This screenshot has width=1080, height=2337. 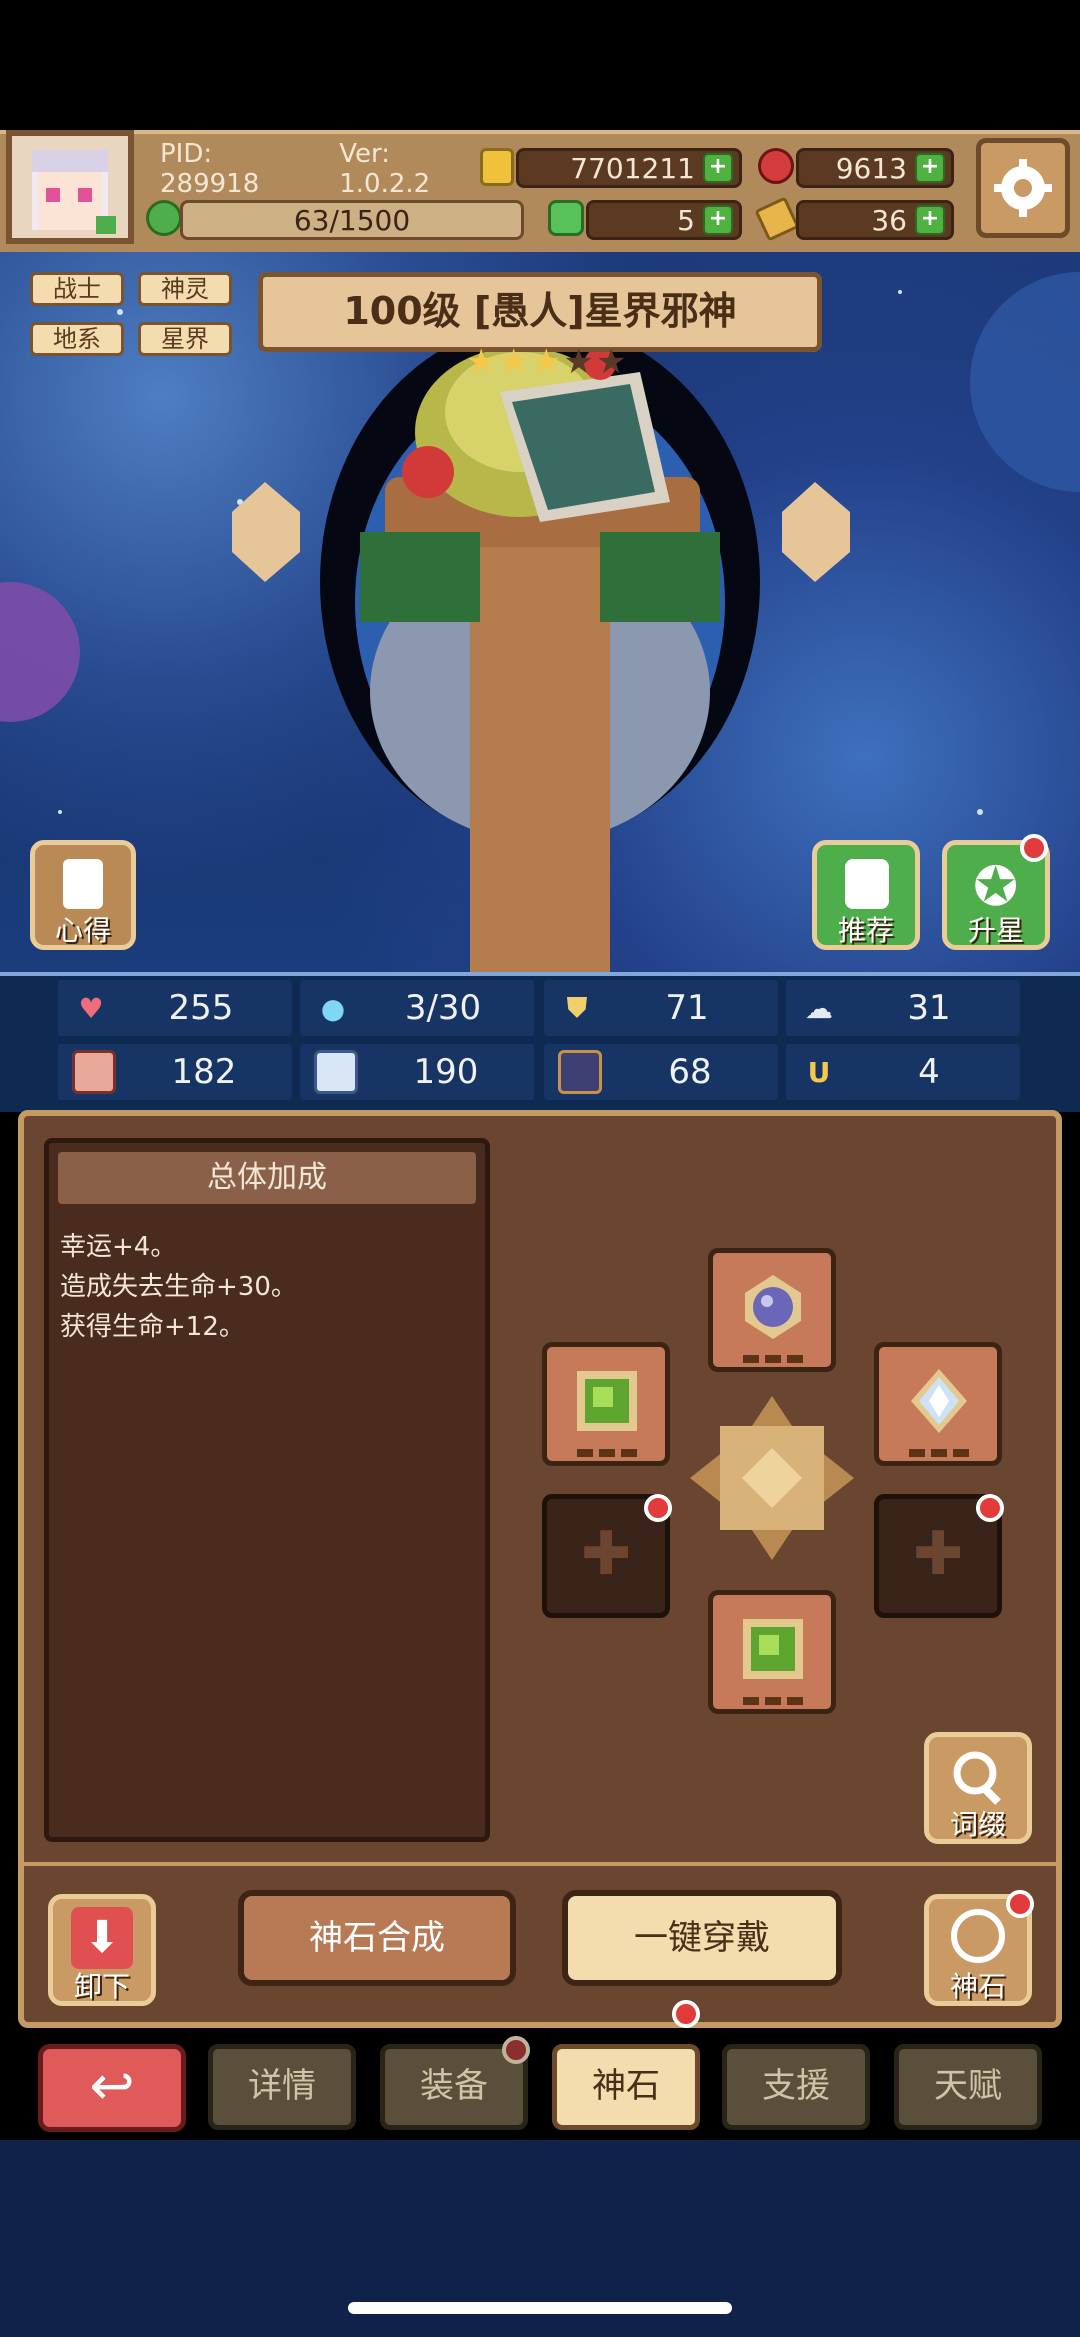 I want to click on boot-icon, so click(x=580, y=1072).